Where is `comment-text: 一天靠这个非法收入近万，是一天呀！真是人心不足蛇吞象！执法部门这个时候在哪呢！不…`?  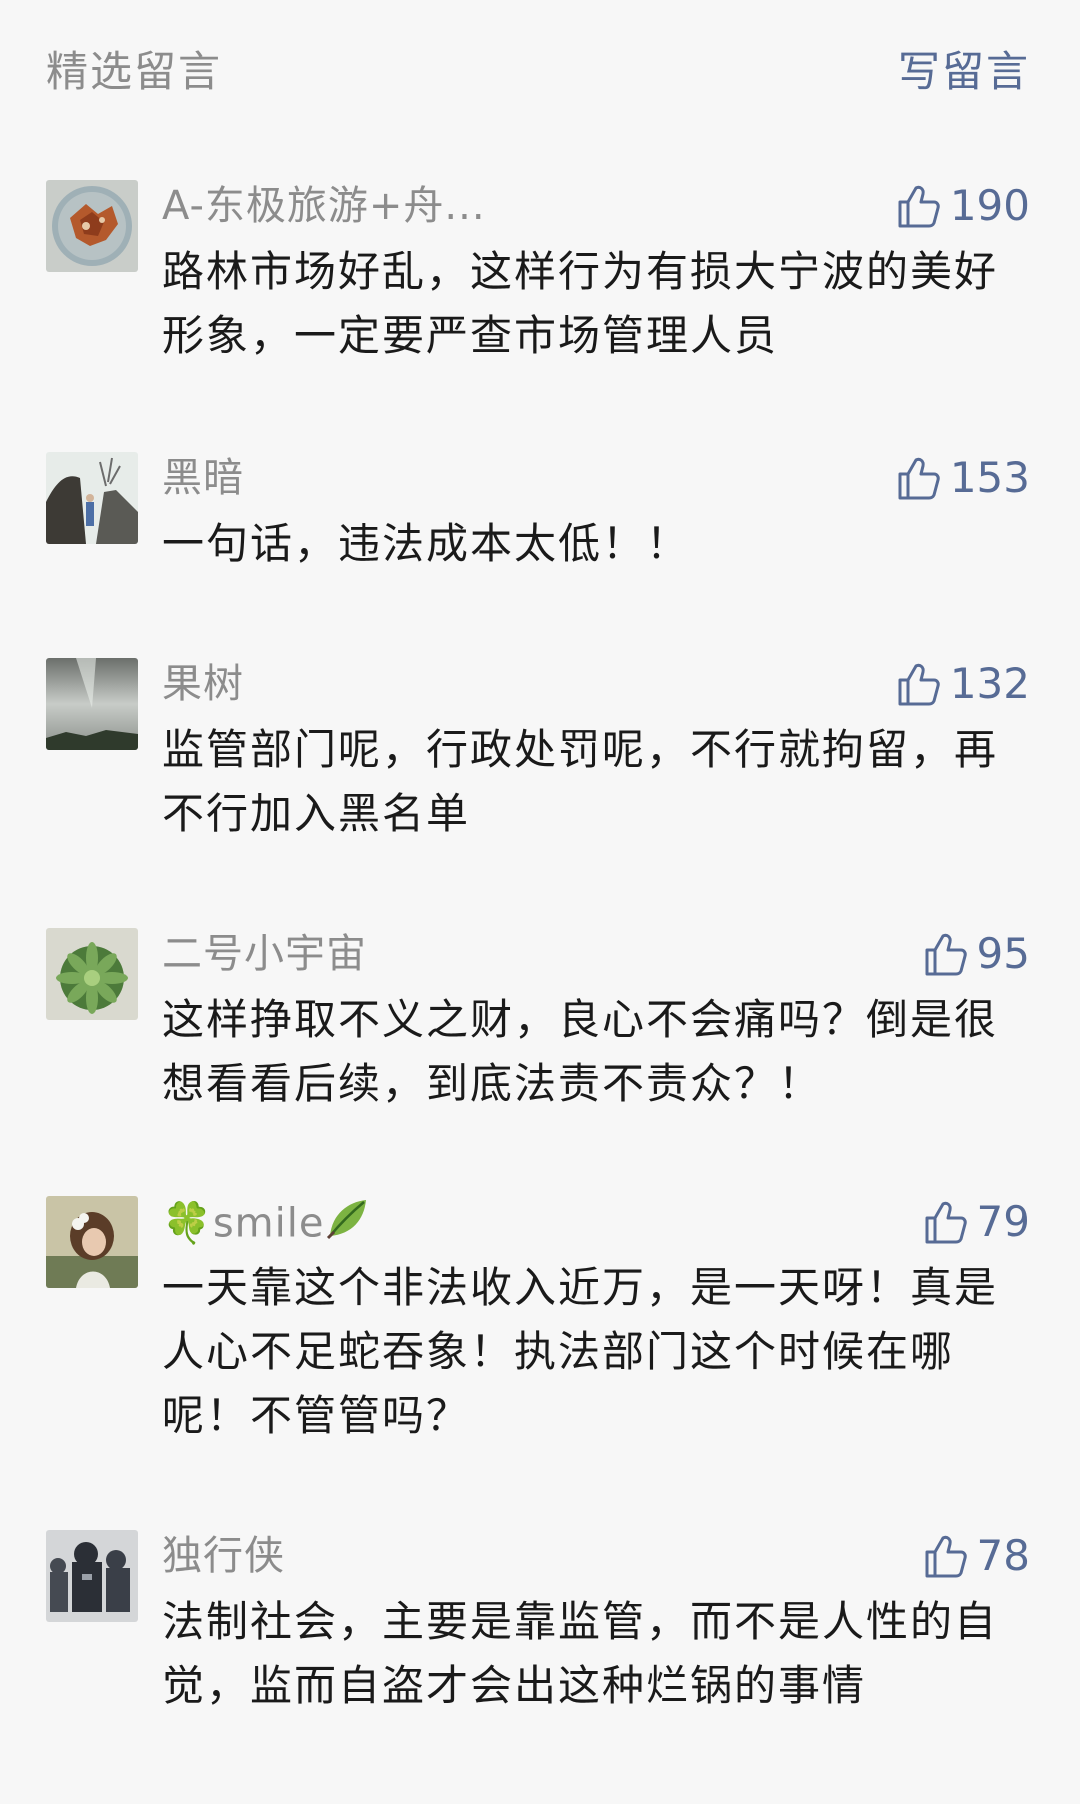
comment-text: 一天靠这个非法收入近万，是一天呀！真是人心不足蛇吞象！执法部门这个时候在哪呢！不… is located at coordinates (580, 1351).